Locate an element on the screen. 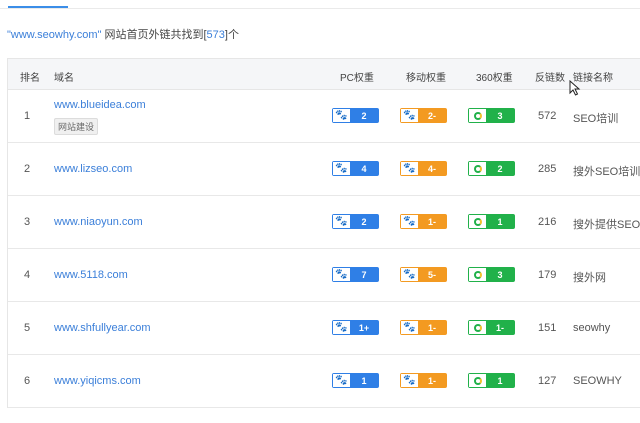  360-weight-value: 1- is located at coordinates (500, 327).